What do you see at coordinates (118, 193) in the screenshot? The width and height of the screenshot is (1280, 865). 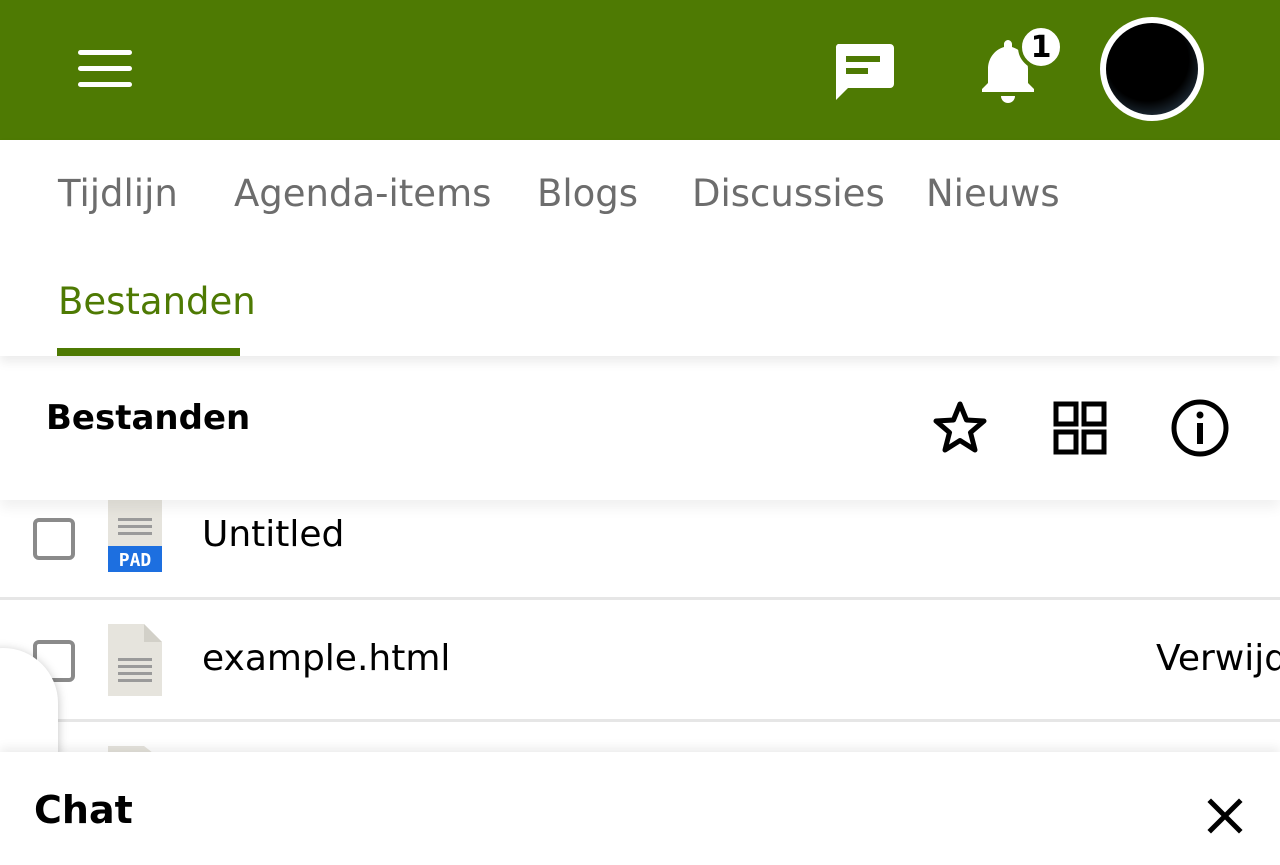 I see `tab-tijdlijn: Tijdlijn` at bounding box center [118, 193].